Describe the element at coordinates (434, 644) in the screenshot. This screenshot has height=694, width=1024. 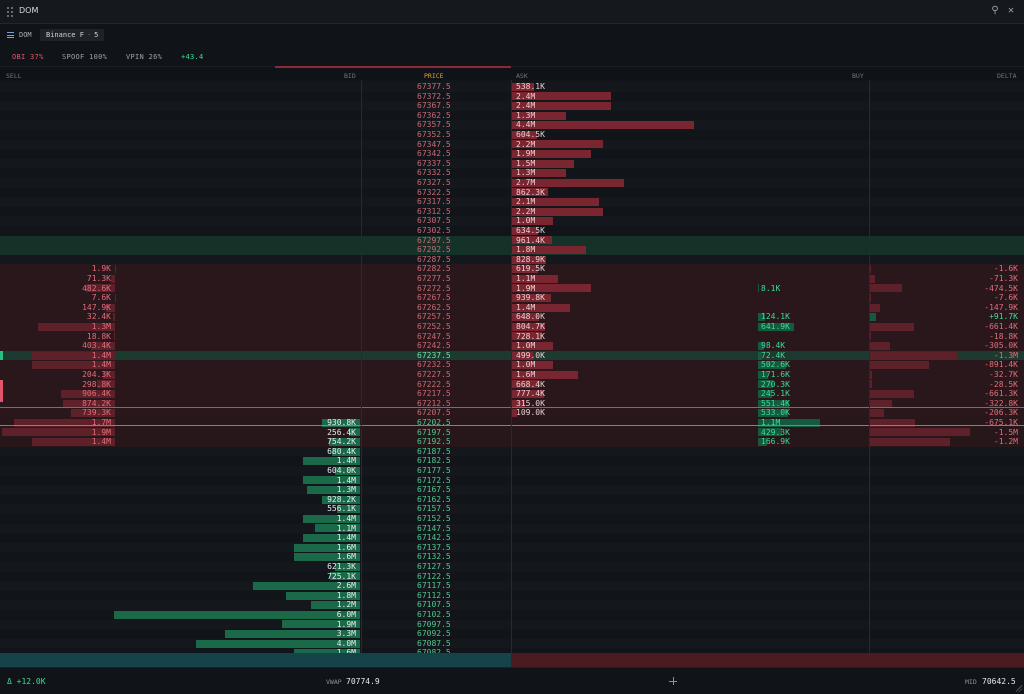
I see `price-level: 67087.5` at that location.